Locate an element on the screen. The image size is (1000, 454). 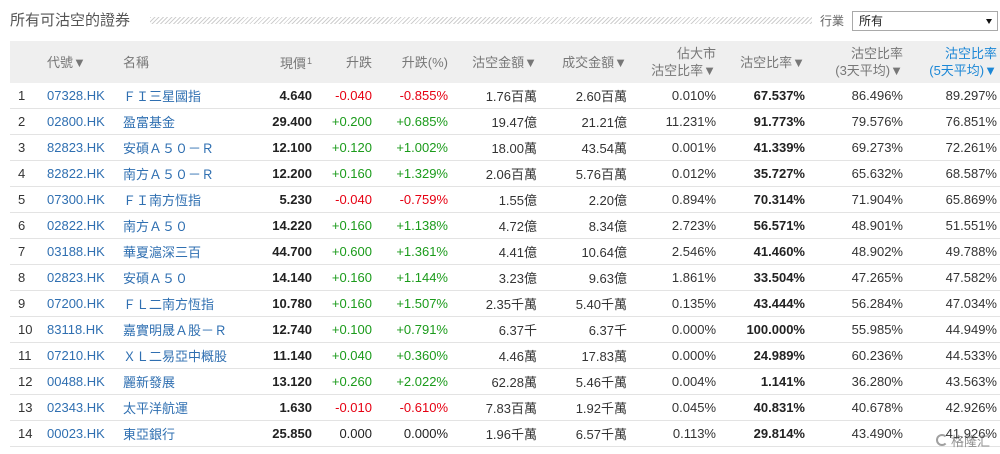
price-change: +0.040 is located at coordinates (348, 355).